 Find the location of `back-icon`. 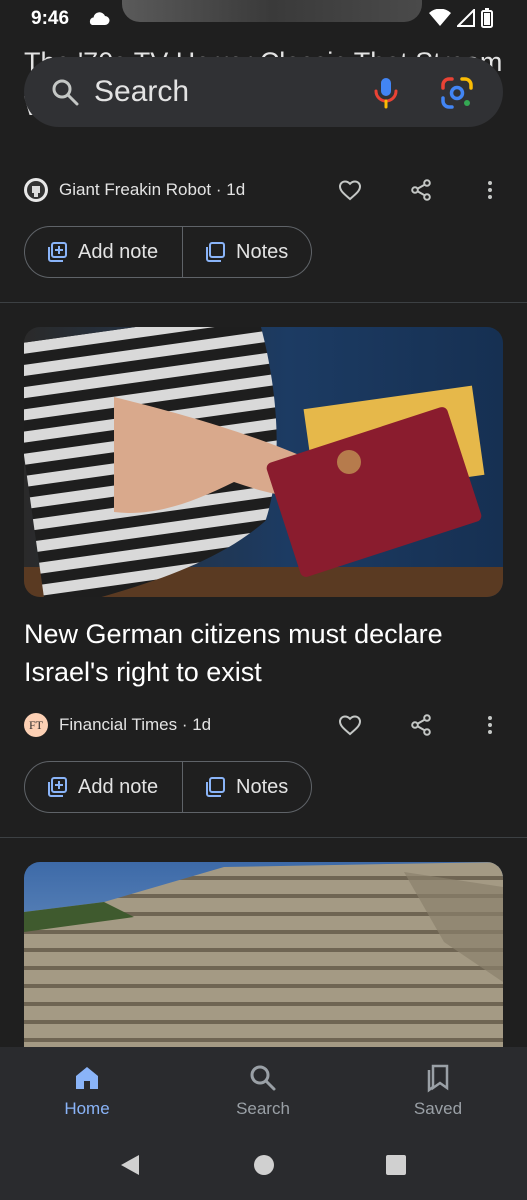

back-icon is located at coordinates (130, 1165).